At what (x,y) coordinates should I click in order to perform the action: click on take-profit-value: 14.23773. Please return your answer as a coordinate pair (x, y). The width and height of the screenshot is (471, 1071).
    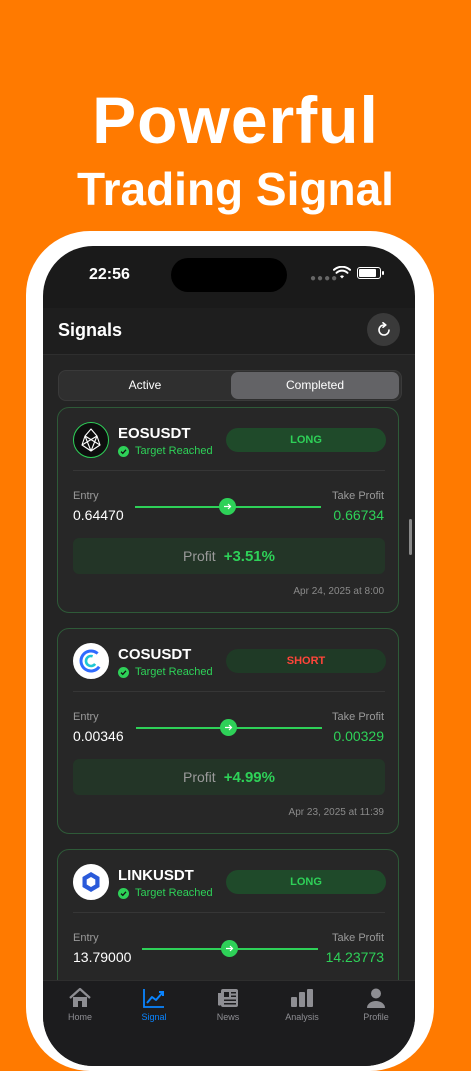
    Looking at the image, I should click on (354, 957).